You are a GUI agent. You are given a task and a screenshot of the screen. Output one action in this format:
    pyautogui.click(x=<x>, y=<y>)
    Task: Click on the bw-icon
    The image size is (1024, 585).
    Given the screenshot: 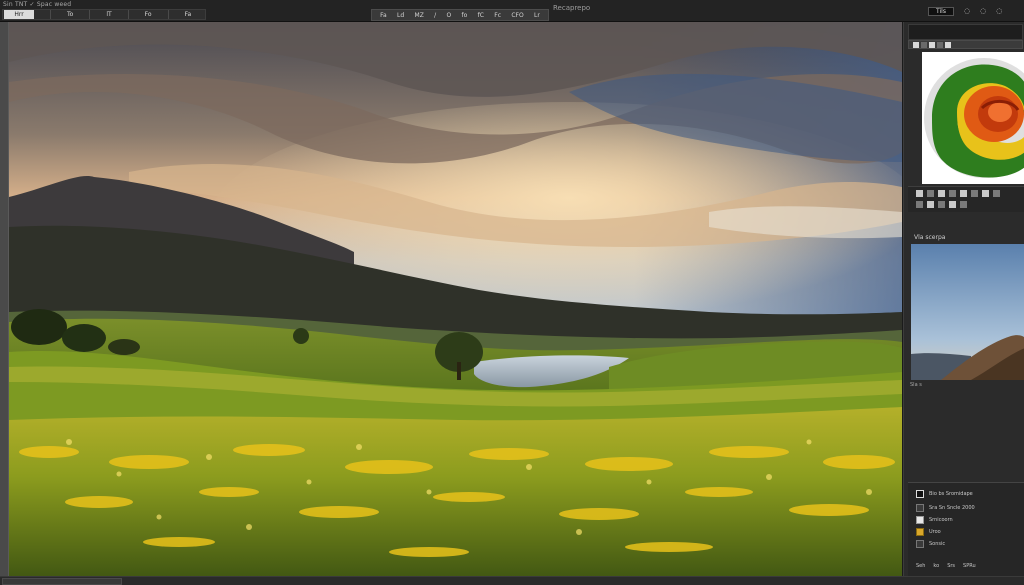 What is the action you would take?
    pyautogui.click(x=996, y=193)
    